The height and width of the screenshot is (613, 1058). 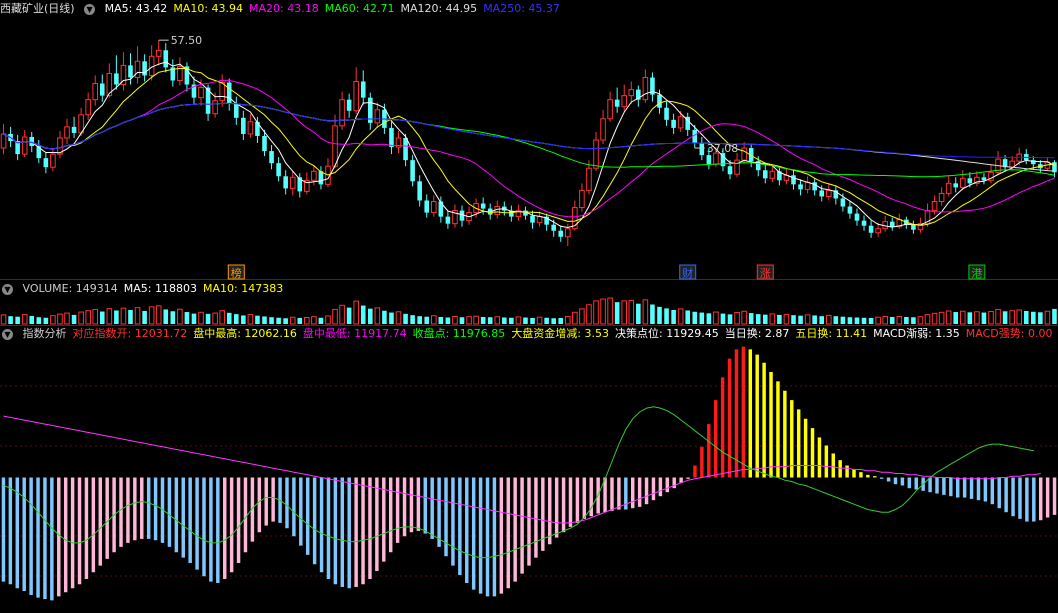 I want to click on ma120-line, so click(x=529, y=137).